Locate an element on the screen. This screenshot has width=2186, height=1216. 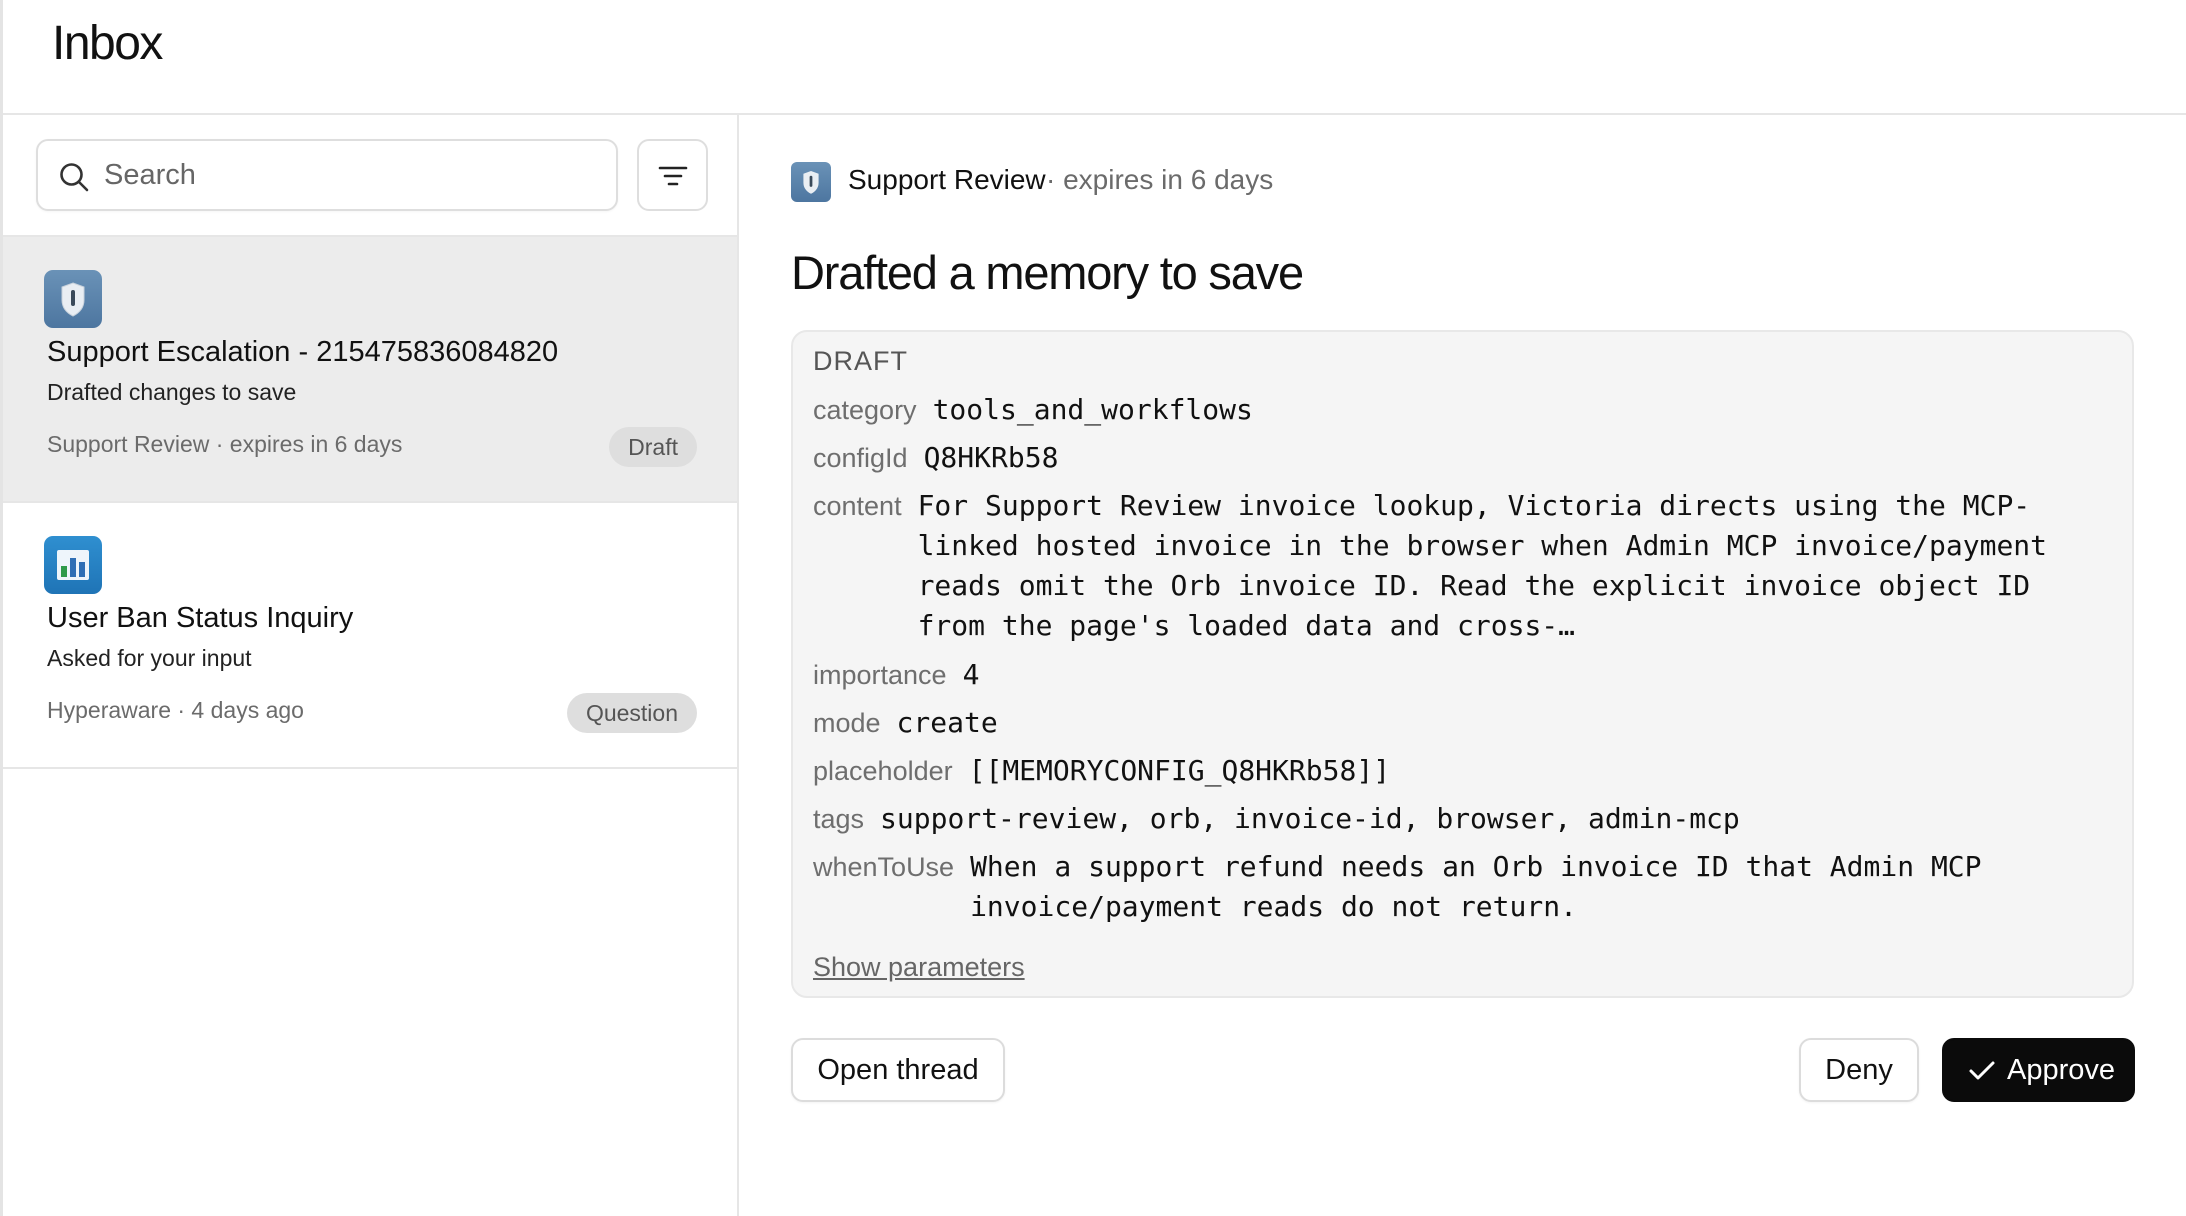
field-key: content is located at coordinates (857, 506).